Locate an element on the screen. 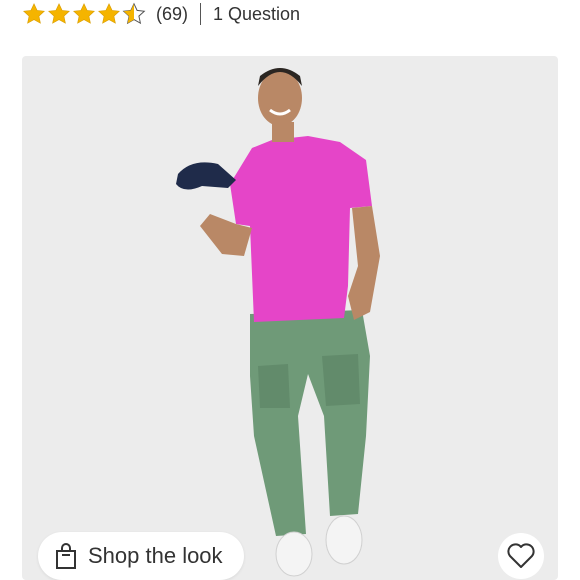 This screenshot has height=580, width=580. divider is located at coordinates (201, 14).